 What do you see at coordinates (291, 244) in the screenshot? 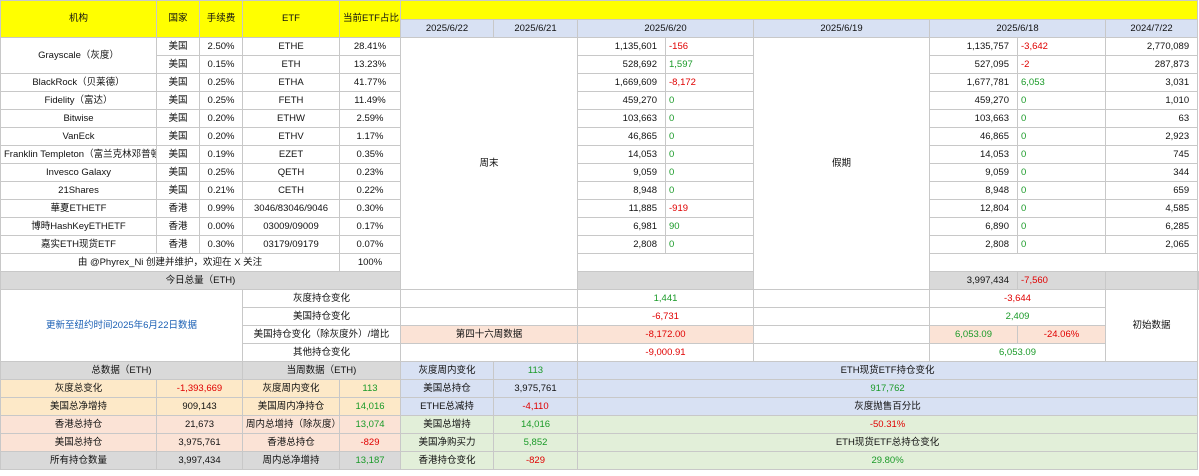
I see `etf-ticker: 03179/09179` at bounding box center [291, 244].